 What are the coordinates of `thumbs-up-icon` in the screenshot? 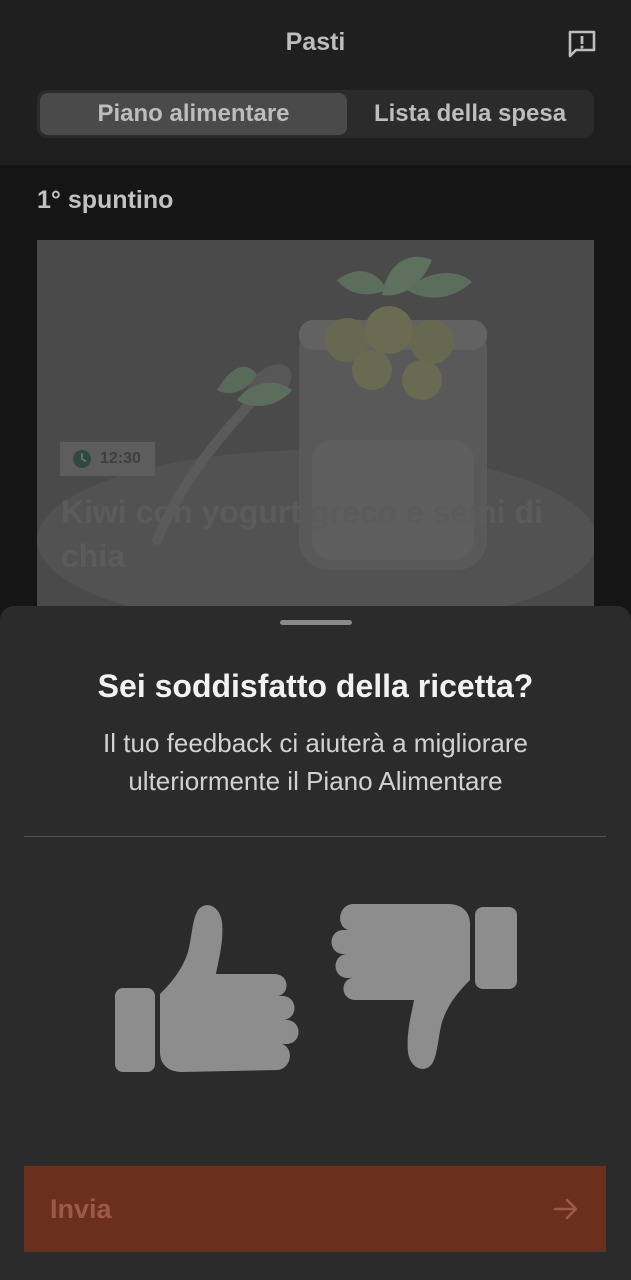 It's located at (207, 989).